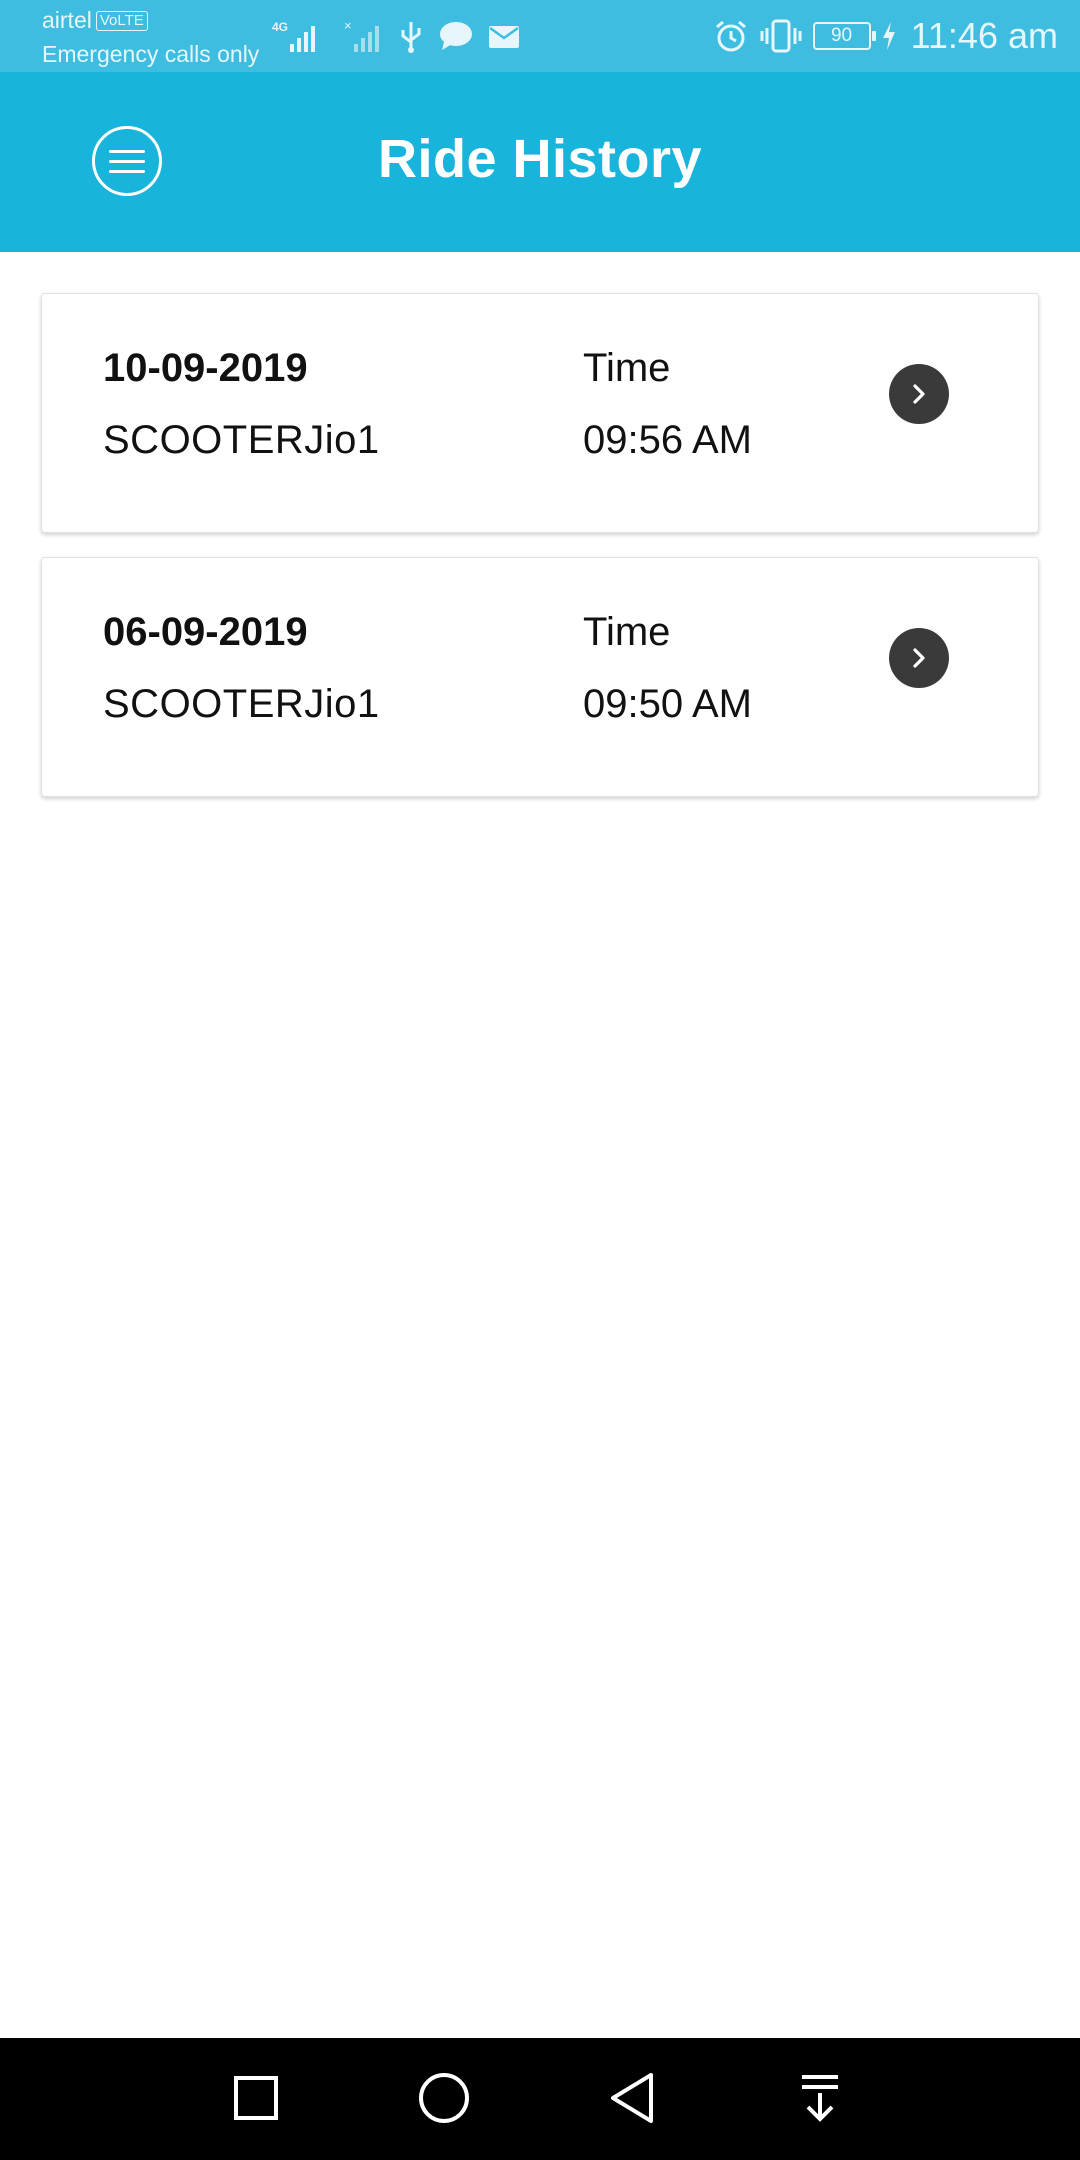  Describe the element at coordinates (205, 368) in the screenshot. I see `ride-date: 10-09-2019` at that location.